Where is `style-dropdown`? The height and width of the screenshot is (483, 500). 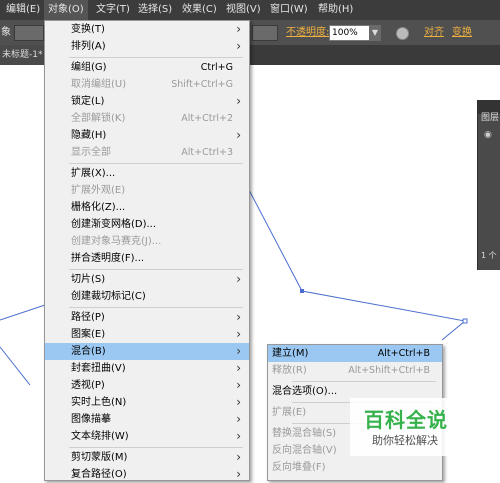 style-dropdown is located at coordinates (265, 33).